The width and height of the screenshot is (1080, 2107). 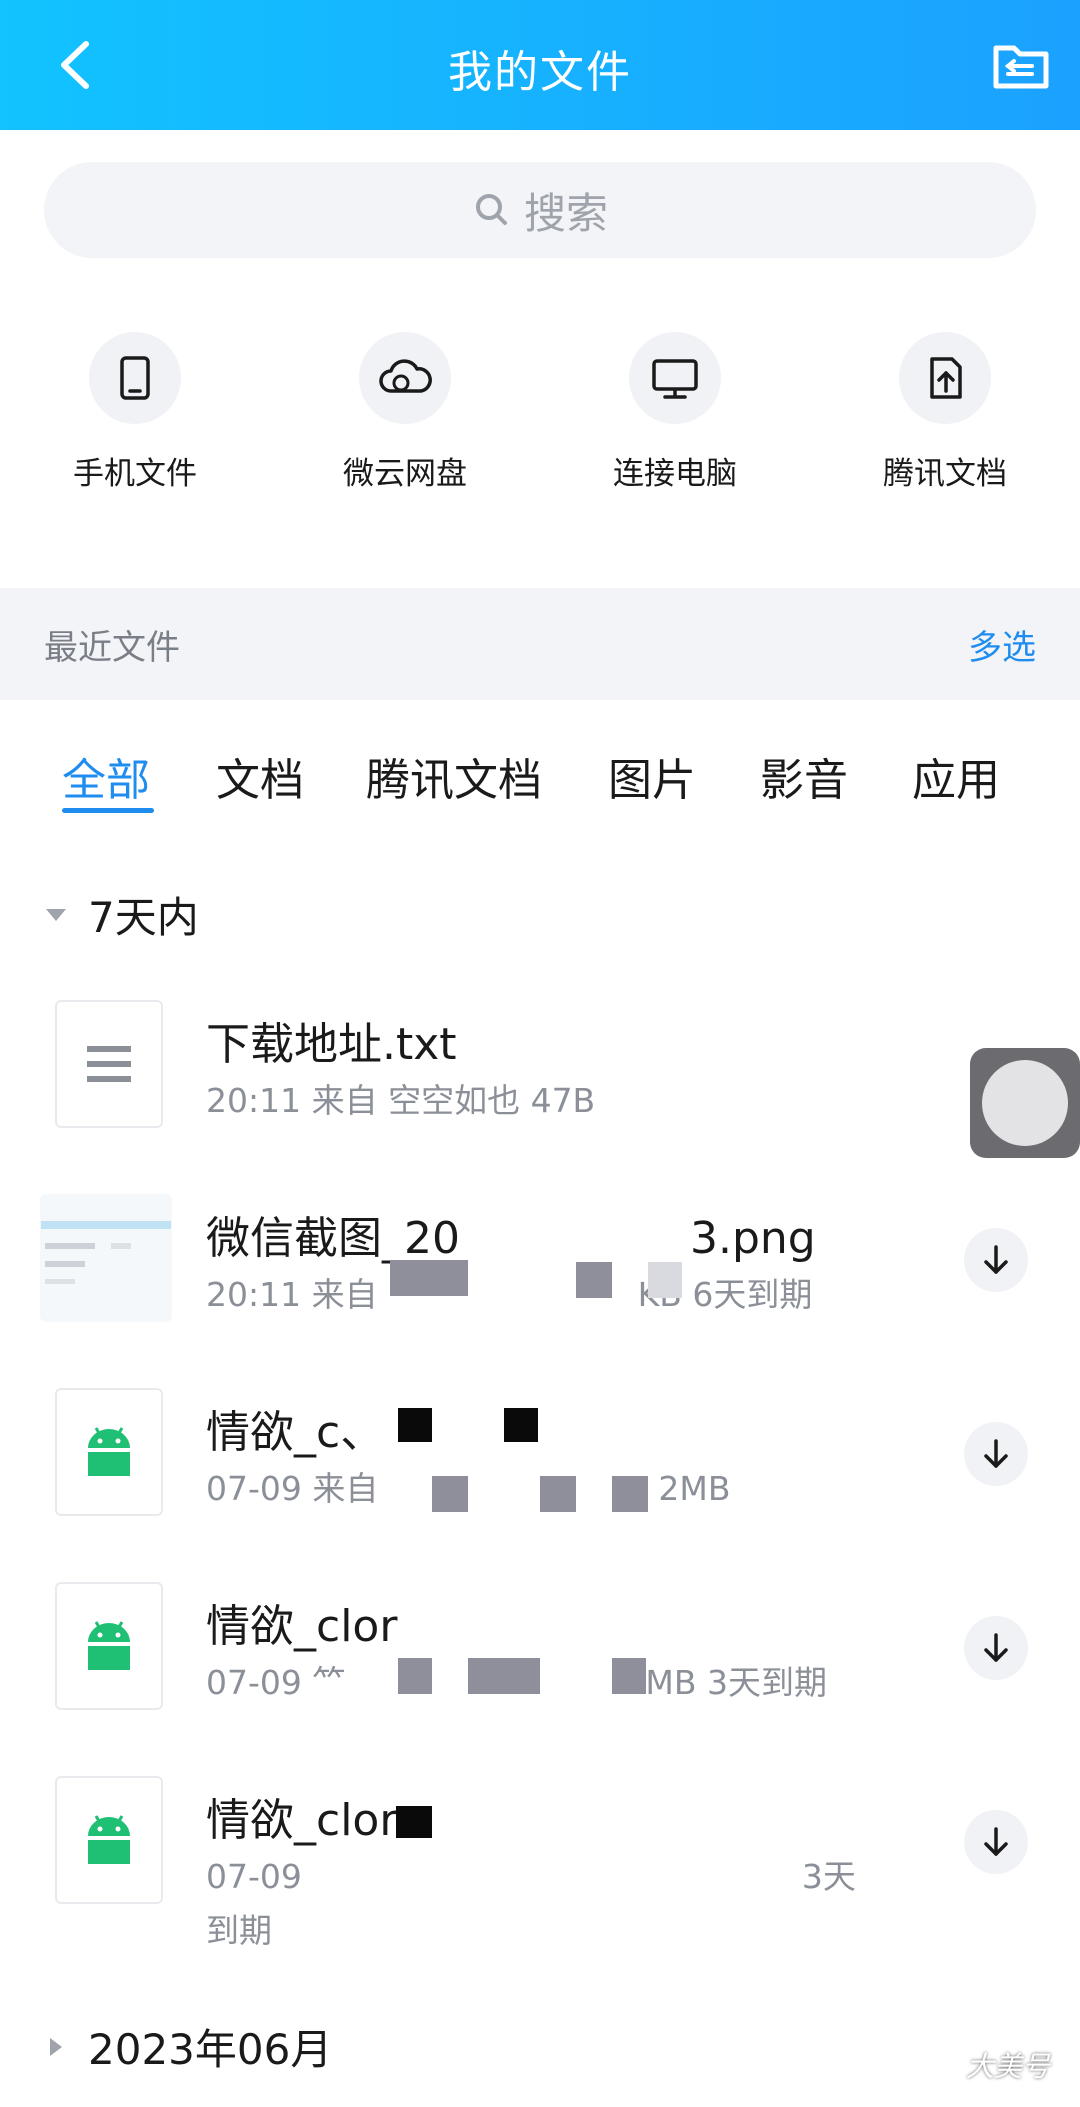 I want to click on quick-item-phone-files: 手机文件, so click(x=135, y=412).